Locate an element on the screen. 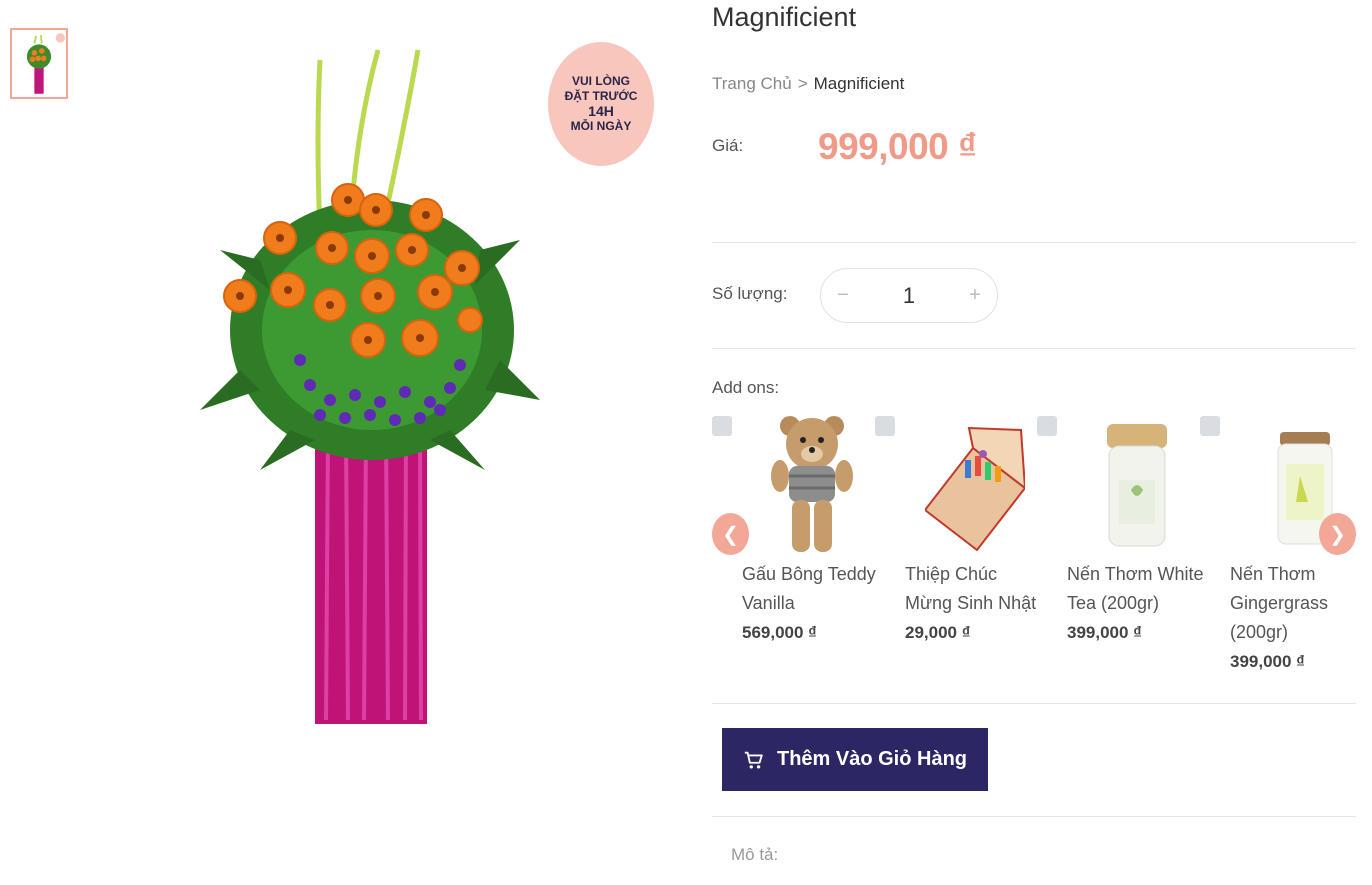  addon-name: Gấu Bông Teddy Vanilla 569,000 ₫ is located at coordinates (812, 603).